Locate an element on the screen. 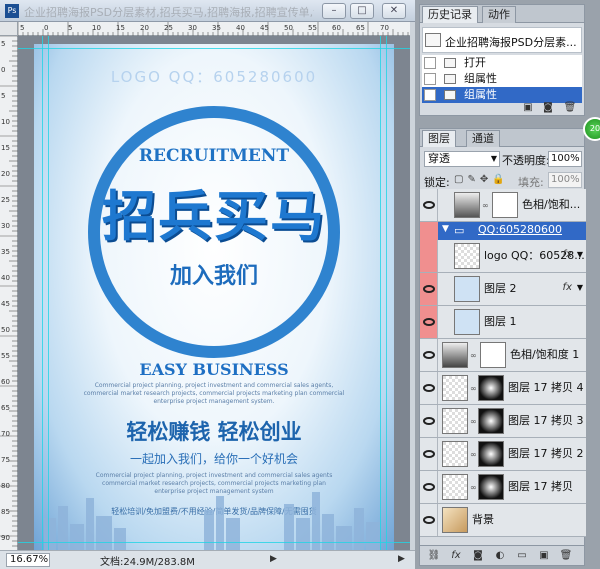  layer-row: ∞ 图层 17 拷贝 is located at coordinates (503, 487).